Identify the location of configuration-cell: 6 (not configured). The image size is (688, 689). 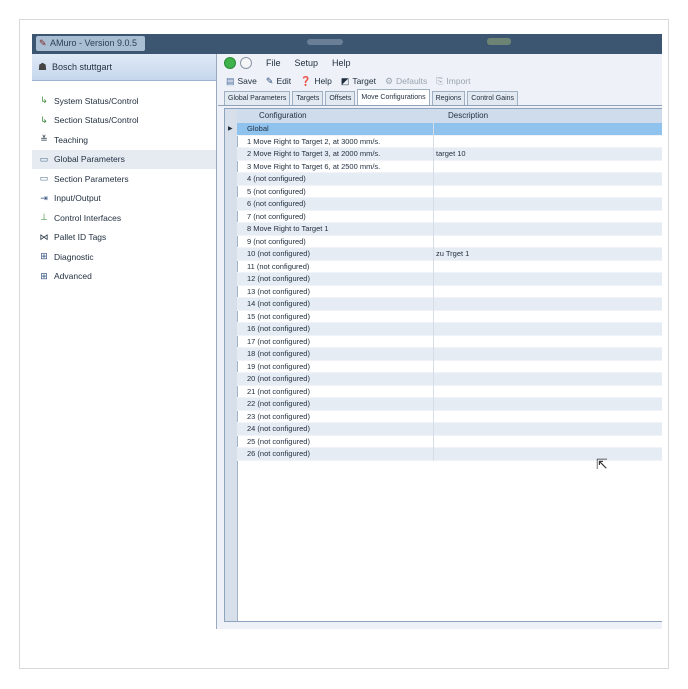
(276, 203).